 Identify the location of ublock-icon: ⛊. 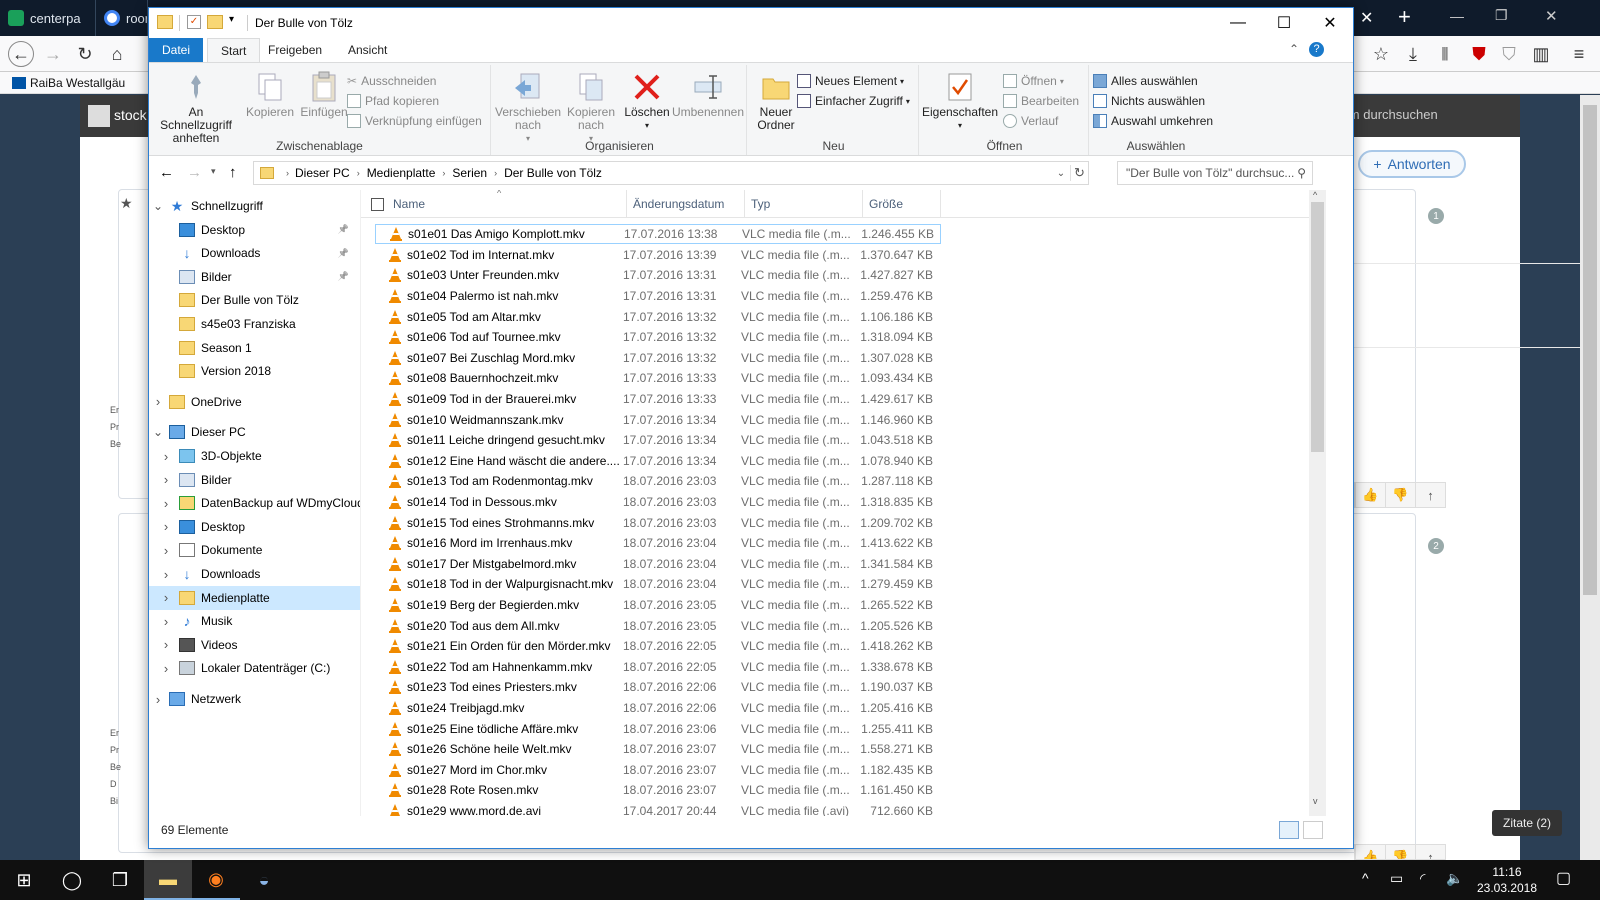
(1479, 54).